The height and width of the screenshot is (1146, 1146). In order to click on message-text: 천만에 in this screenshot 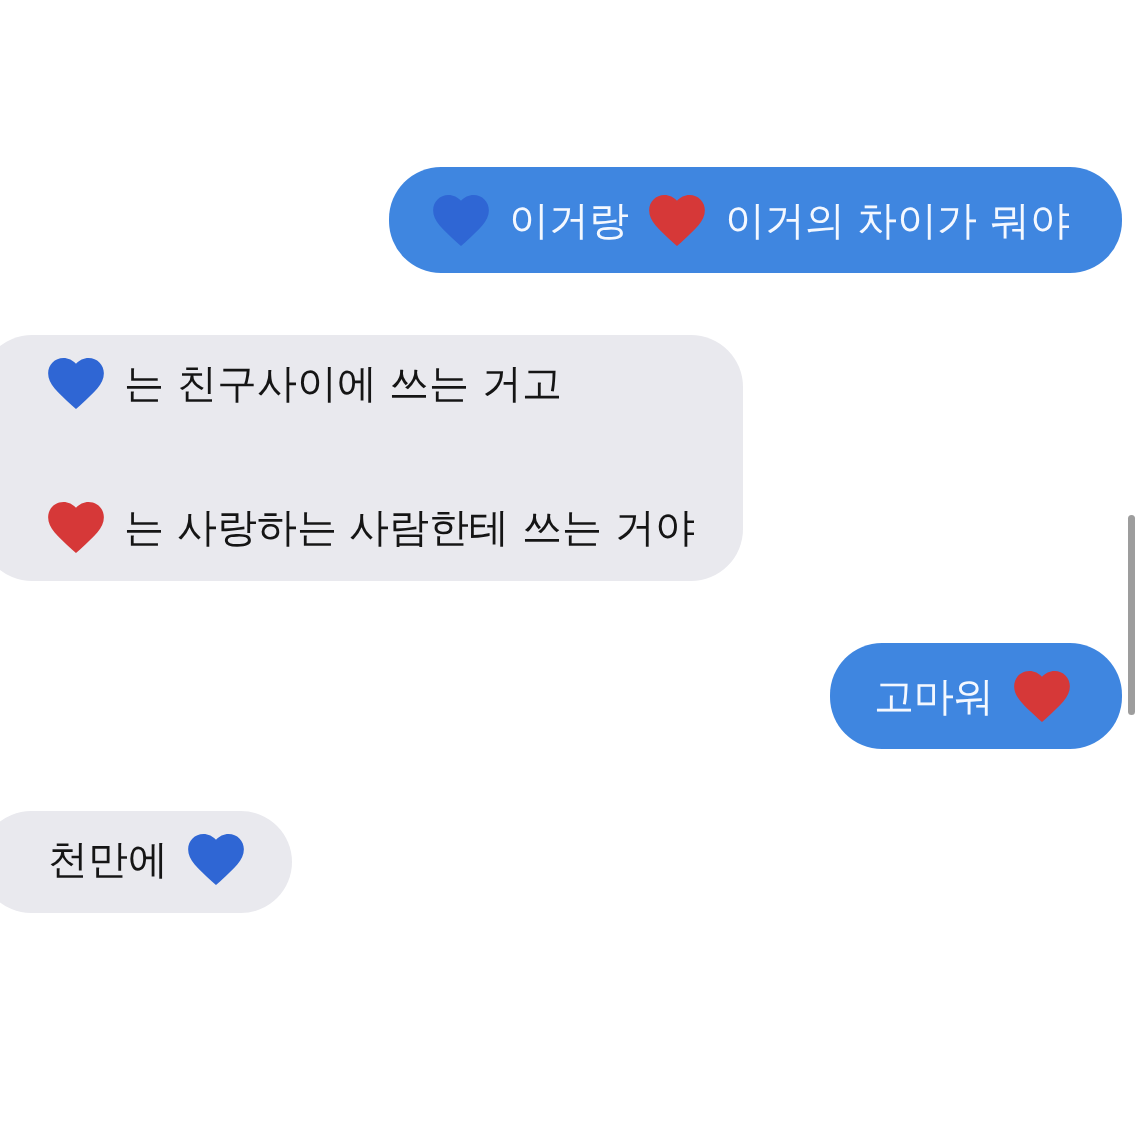, I will do `click(108, 859)`.